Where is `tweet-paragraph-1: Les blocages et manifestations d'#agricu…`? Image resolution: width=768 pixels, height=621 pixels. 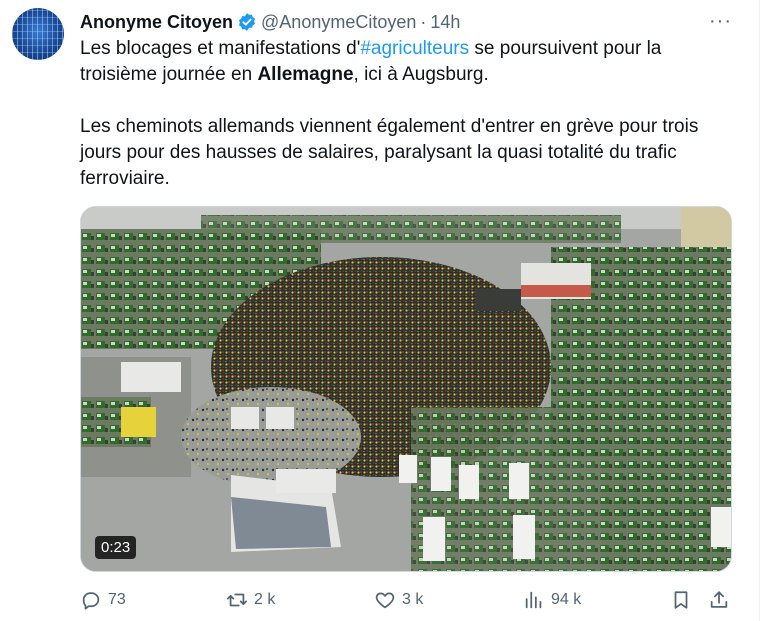
tweet-paragraph-1: Les blocages et manifestations d'#agricu… is located at coordinates (405, 62).